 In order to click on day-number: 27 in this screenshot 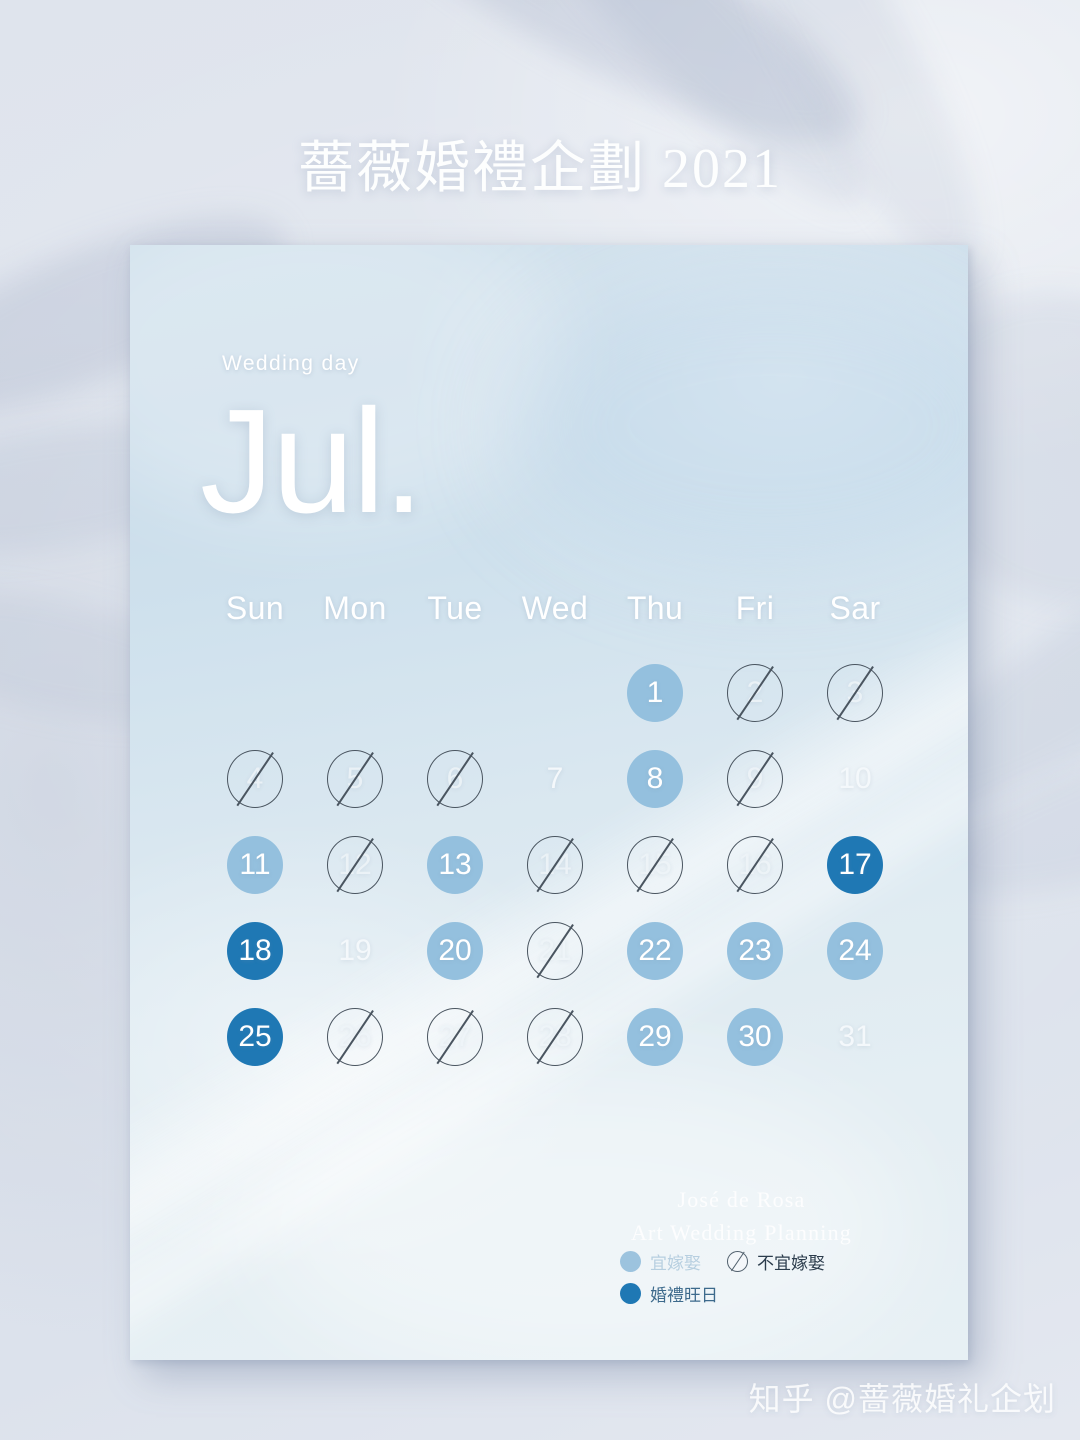, I will do `click(455, 1036)`.